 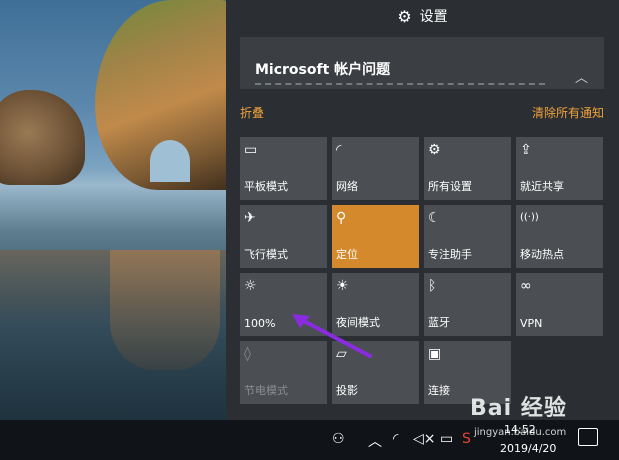 What do you see at coordinates (250, 218) in the screenshot?
I see `airplane-icon: ✈` at bounding box center [250, 218].